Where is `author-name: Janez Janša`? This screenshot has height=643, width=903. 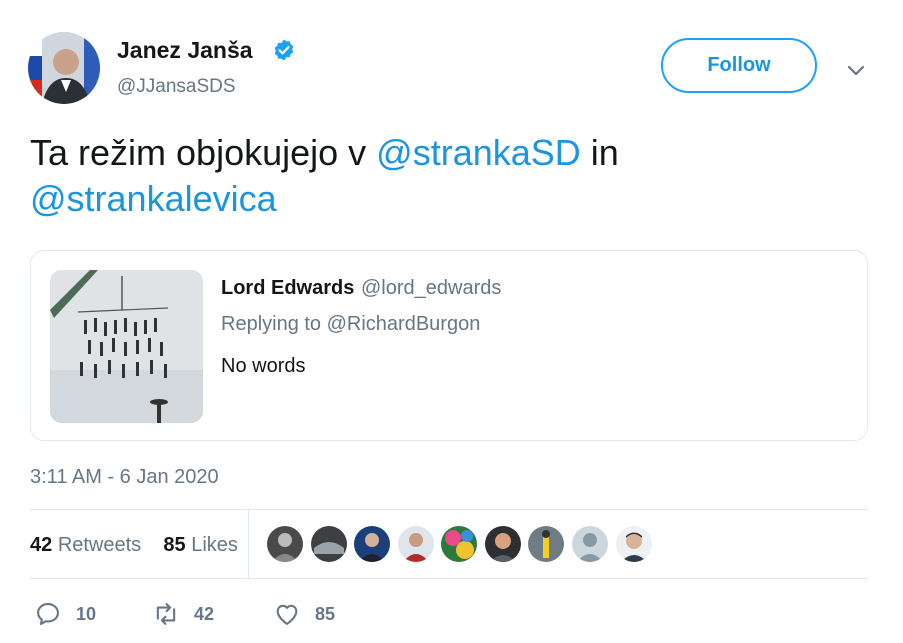
author-name: Janez Janša is located at coordinates (185, 50).